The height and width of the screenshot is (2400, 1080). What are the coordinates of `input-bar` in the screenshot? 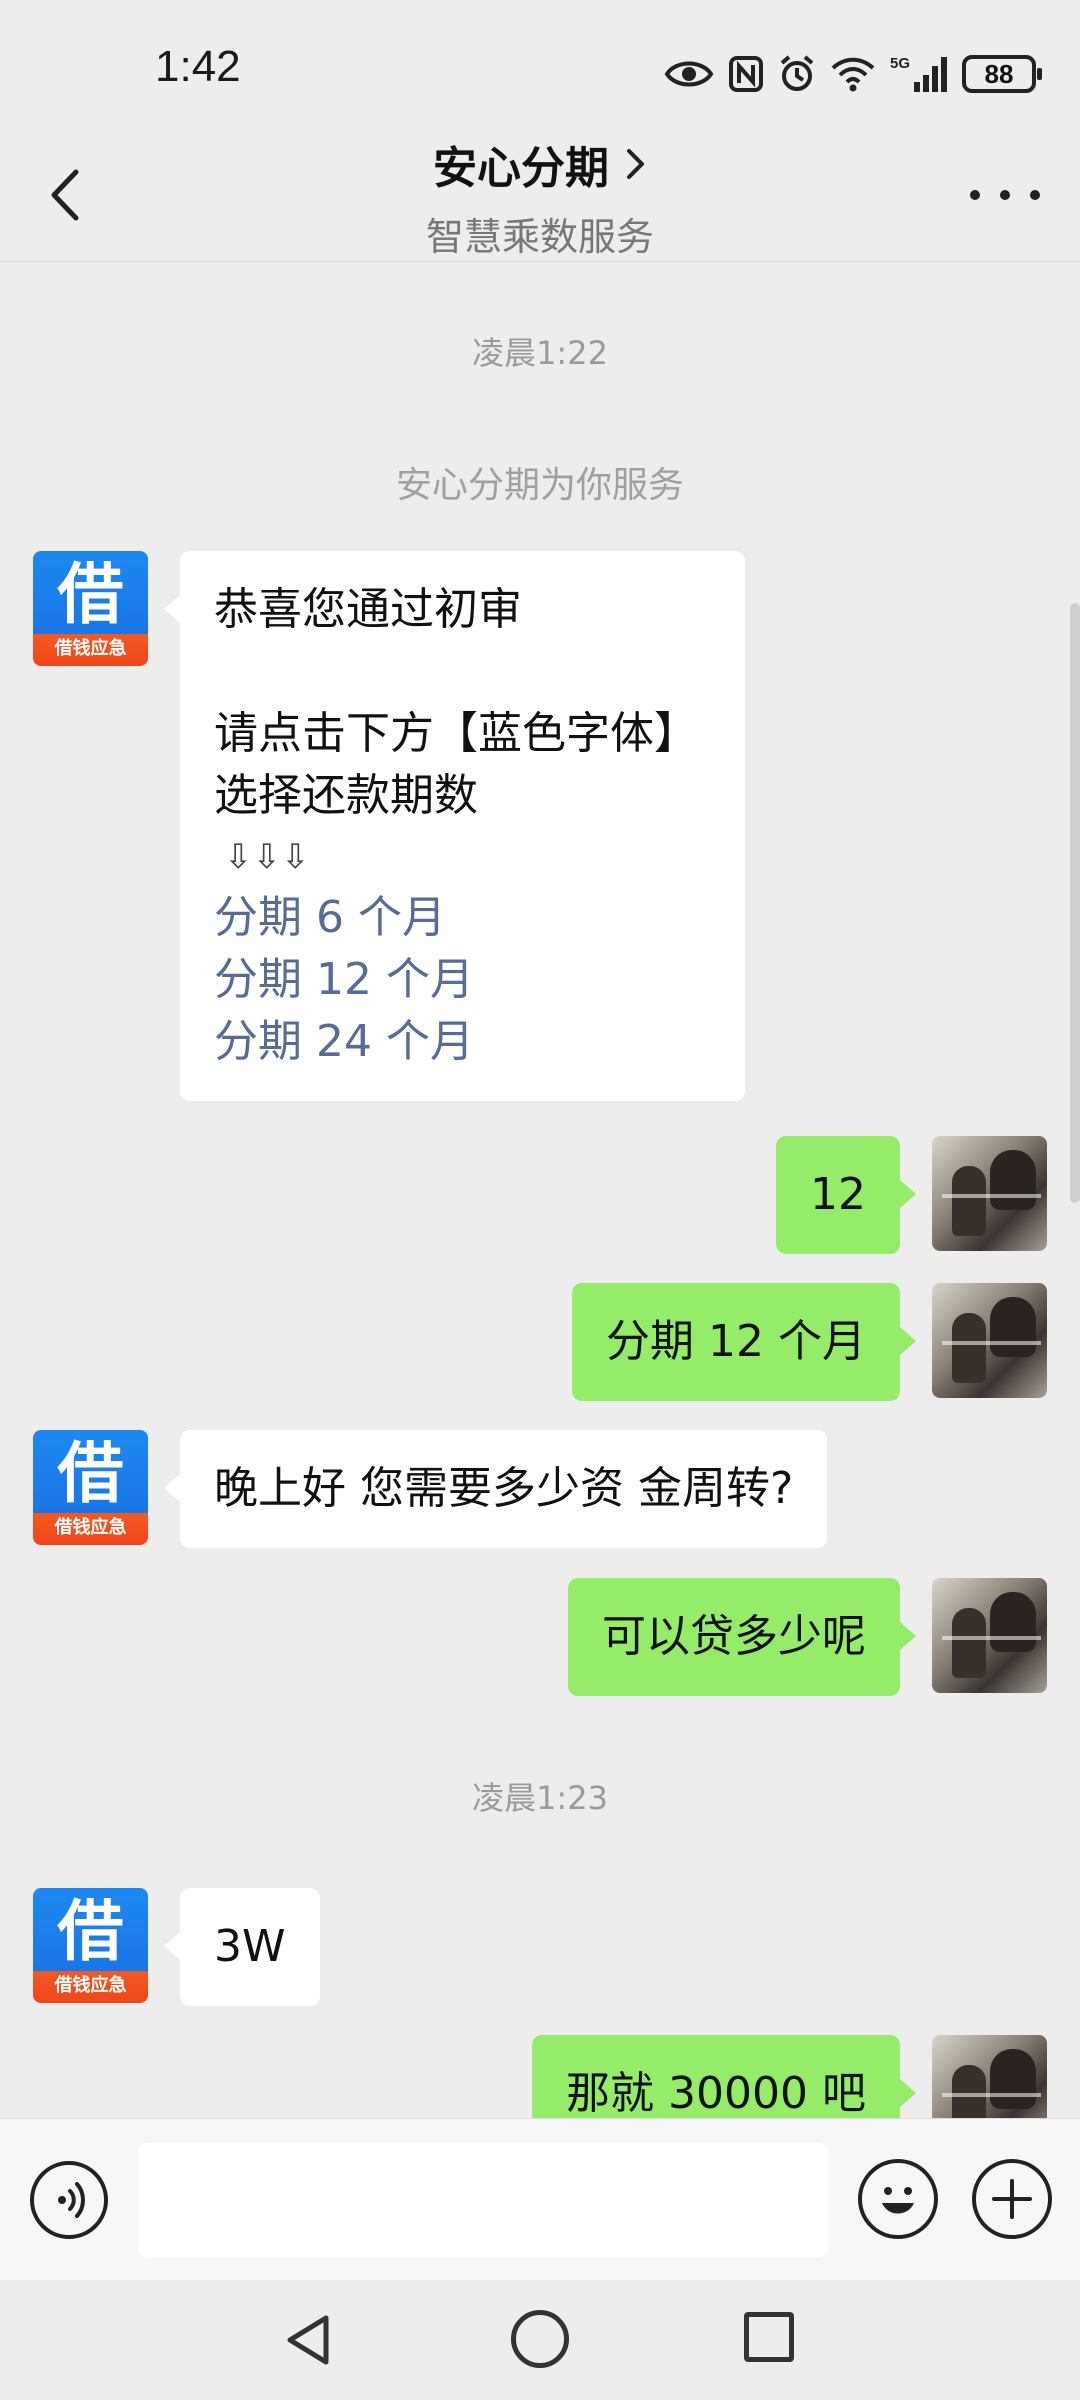 It's located at (540, 2199).